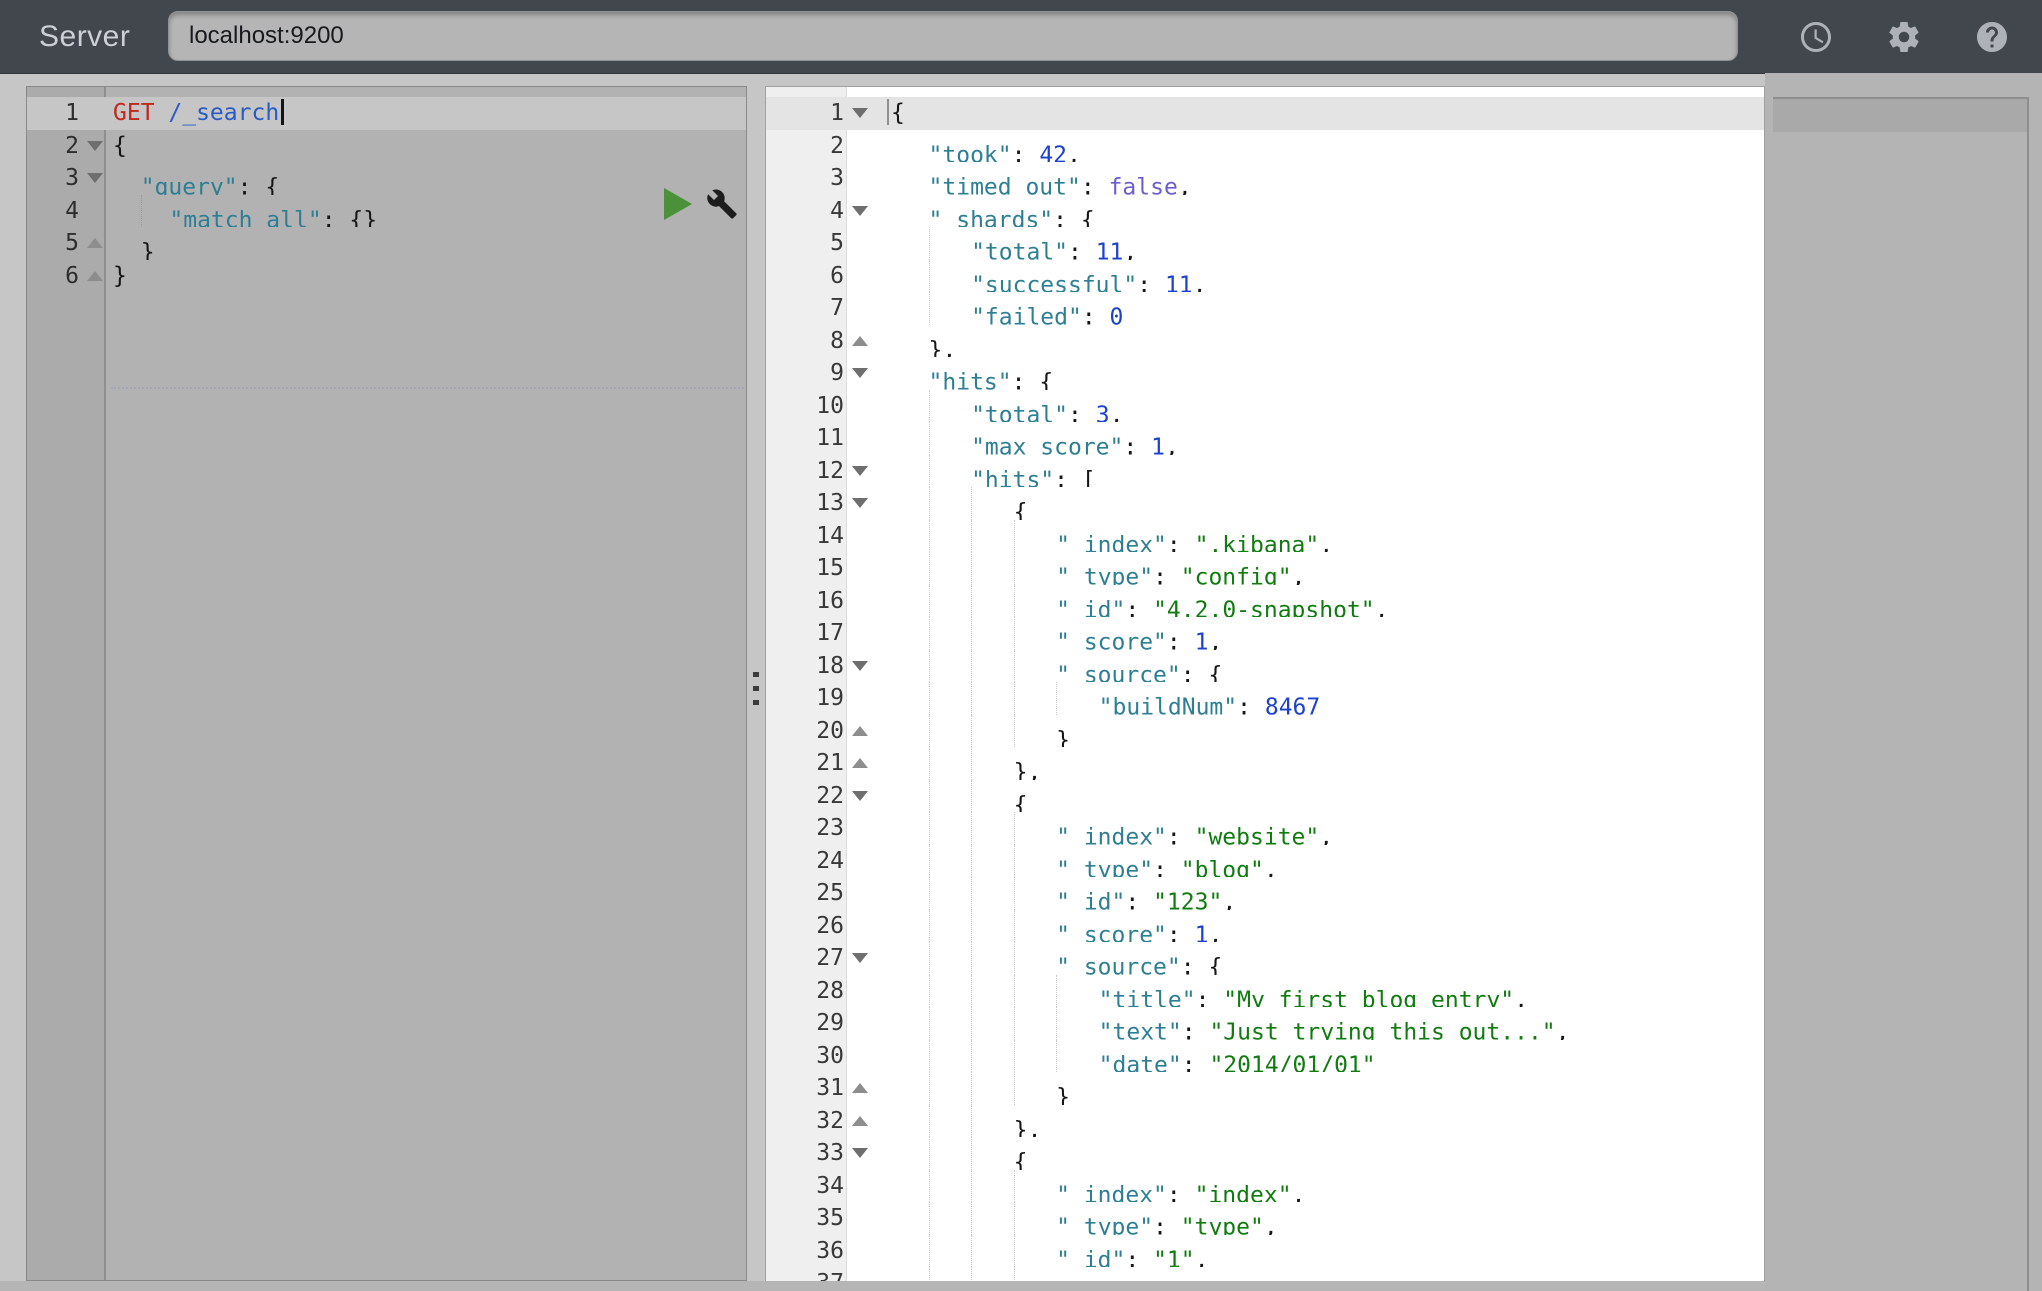 This screenshot has width=2042, height=1291. Describe the element at coordinates (756, 682) in the screenshot. I see `panel-splitter` at that location.